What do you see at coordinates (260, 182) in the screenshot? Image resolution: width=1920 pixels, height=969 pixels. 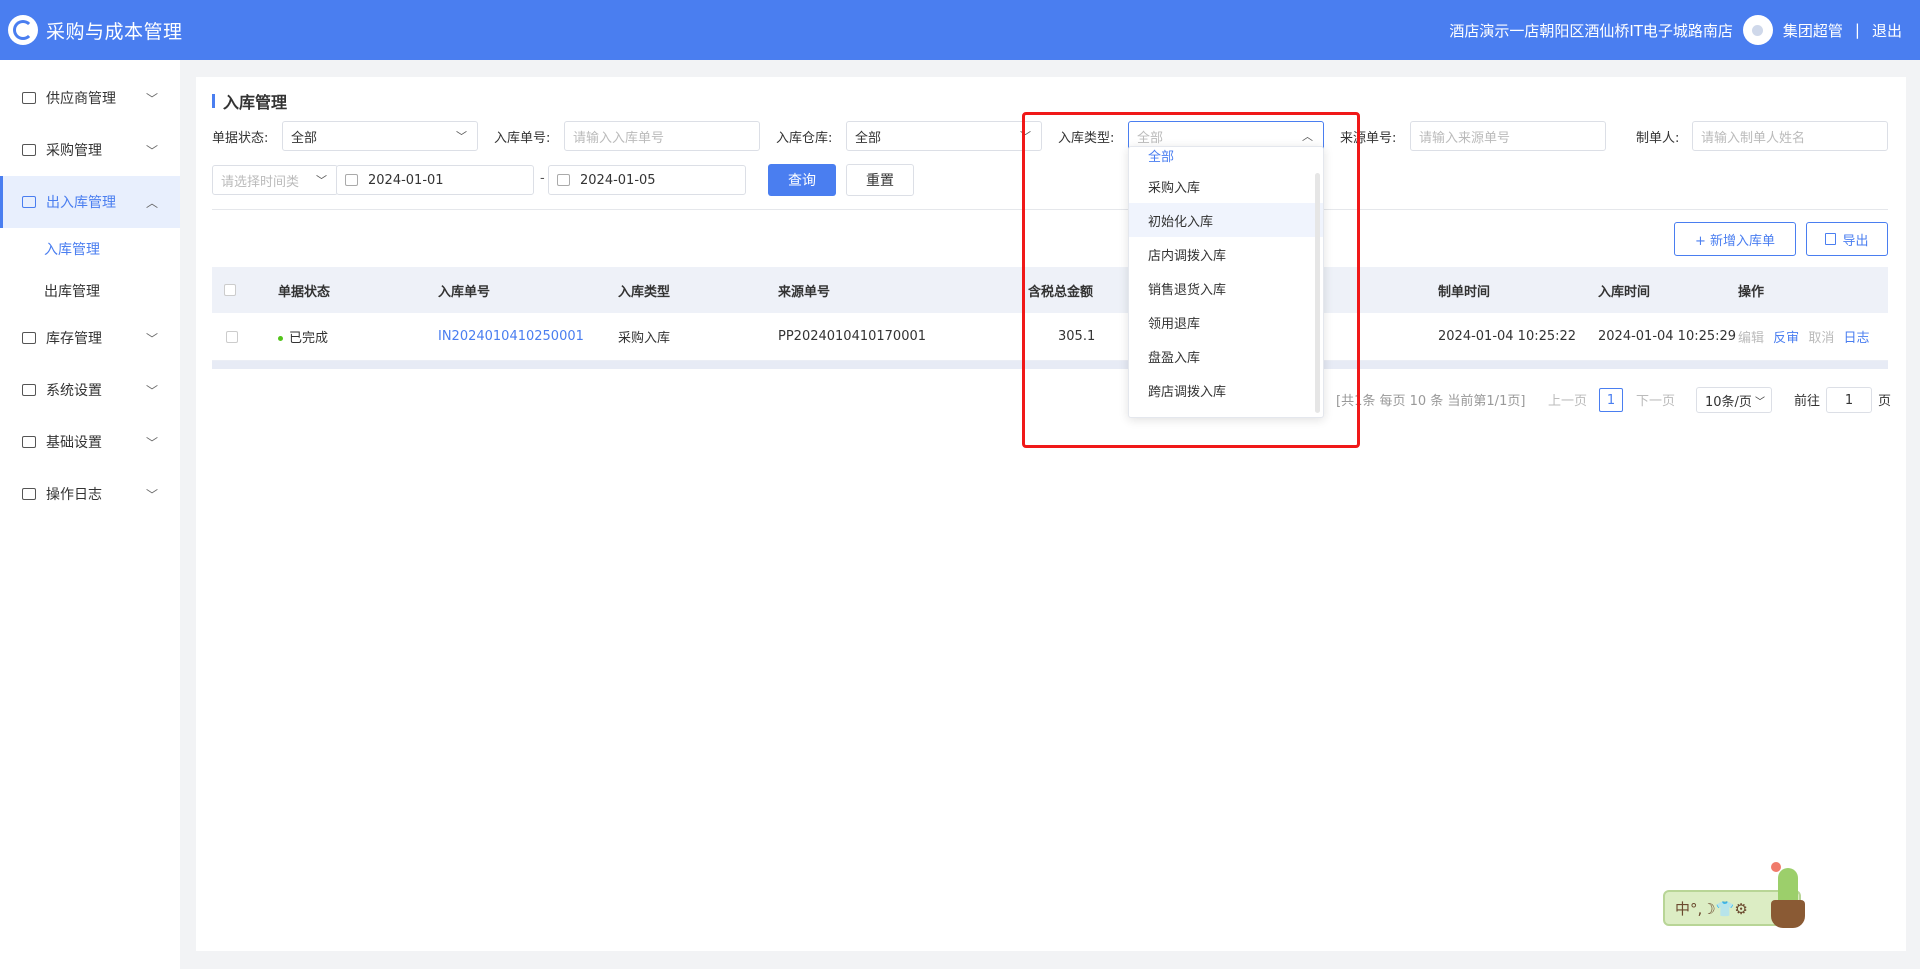 I see `time-type-placeholder: 请选择时间类` at bounding box center [260, 182].